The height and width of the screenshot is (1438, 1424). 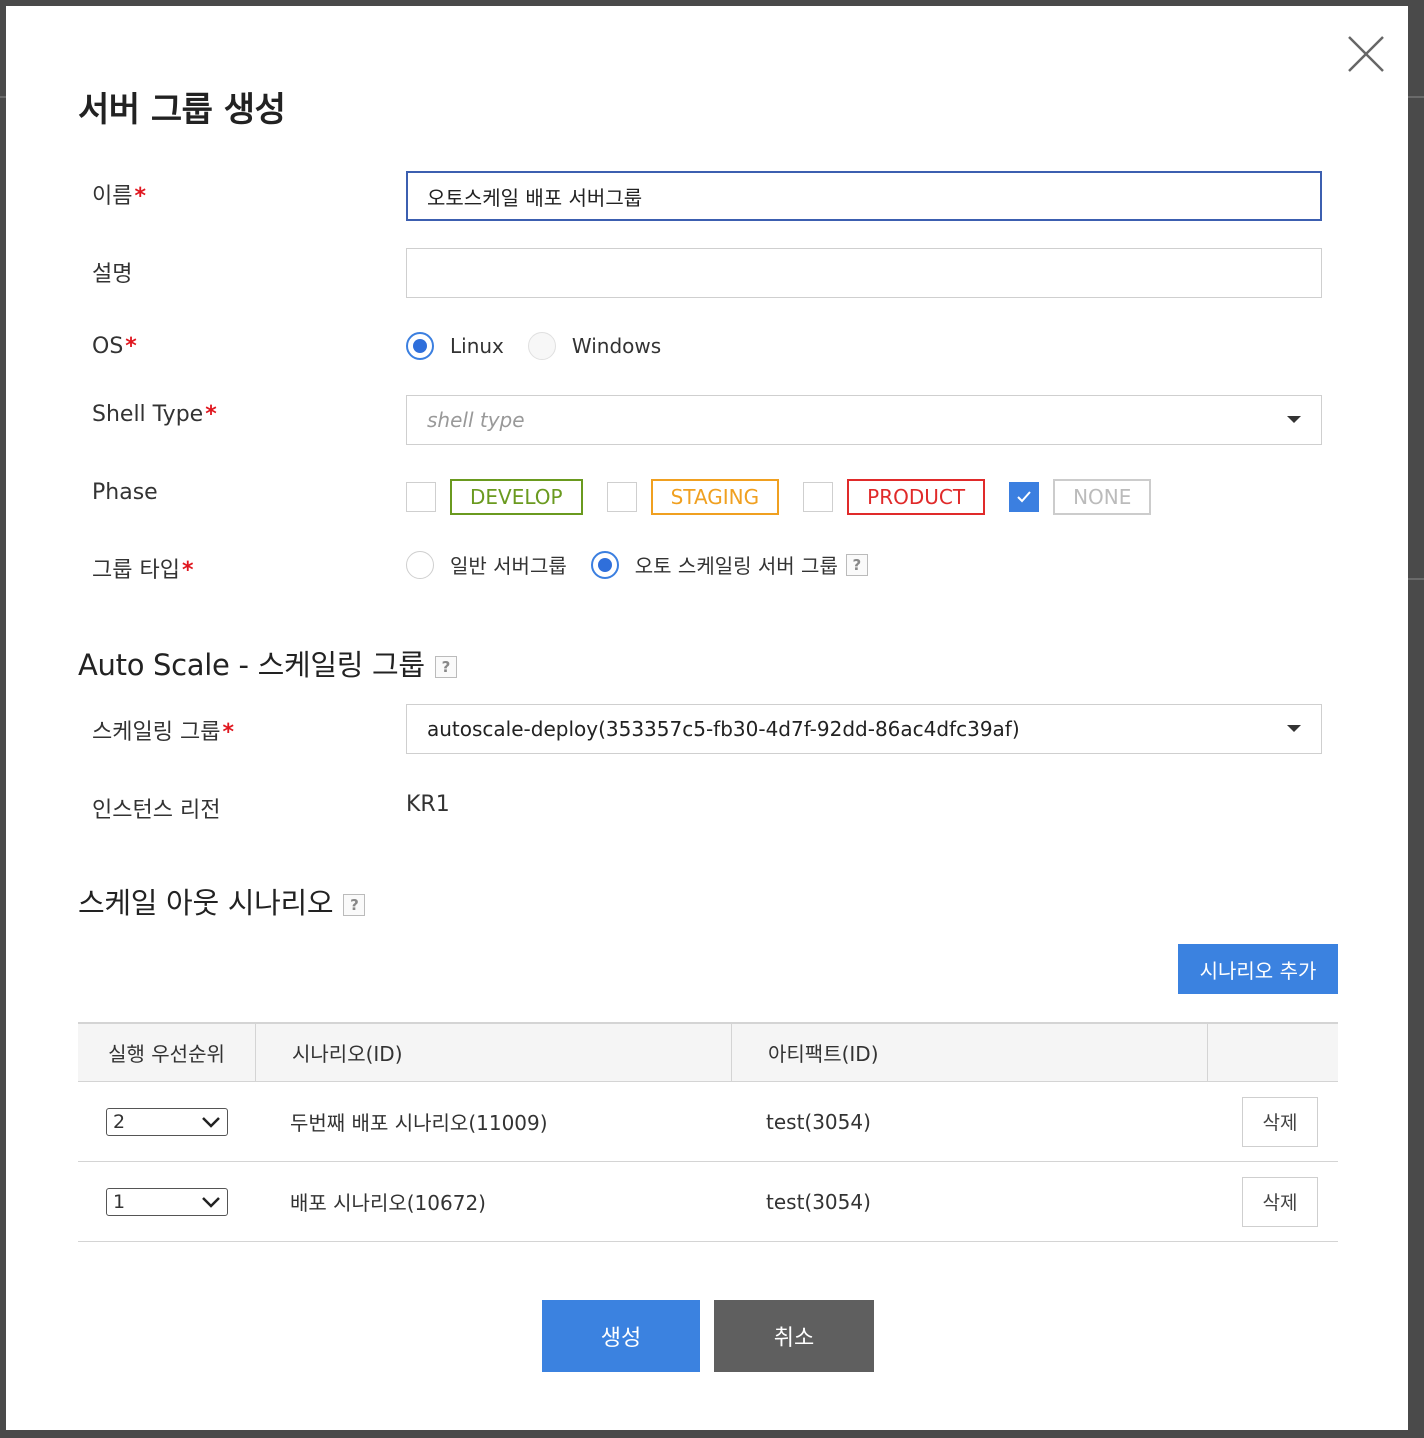 What do you see at coordinates (388, 1203) in the screenshot?
I see `scenario-cell: 배포 시나리오(10672)` at bounding box center [388, 1203].